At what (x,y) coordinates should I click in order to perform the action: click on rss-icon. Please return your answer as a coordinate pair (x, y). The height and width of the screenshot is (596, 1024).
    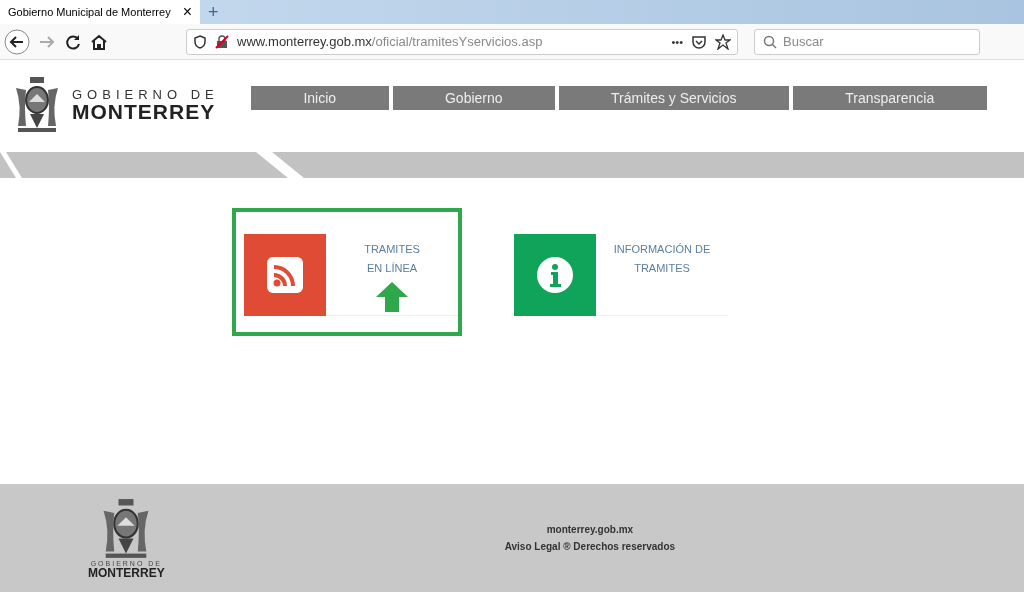
    Looking at the image, I should click on (285, 275).